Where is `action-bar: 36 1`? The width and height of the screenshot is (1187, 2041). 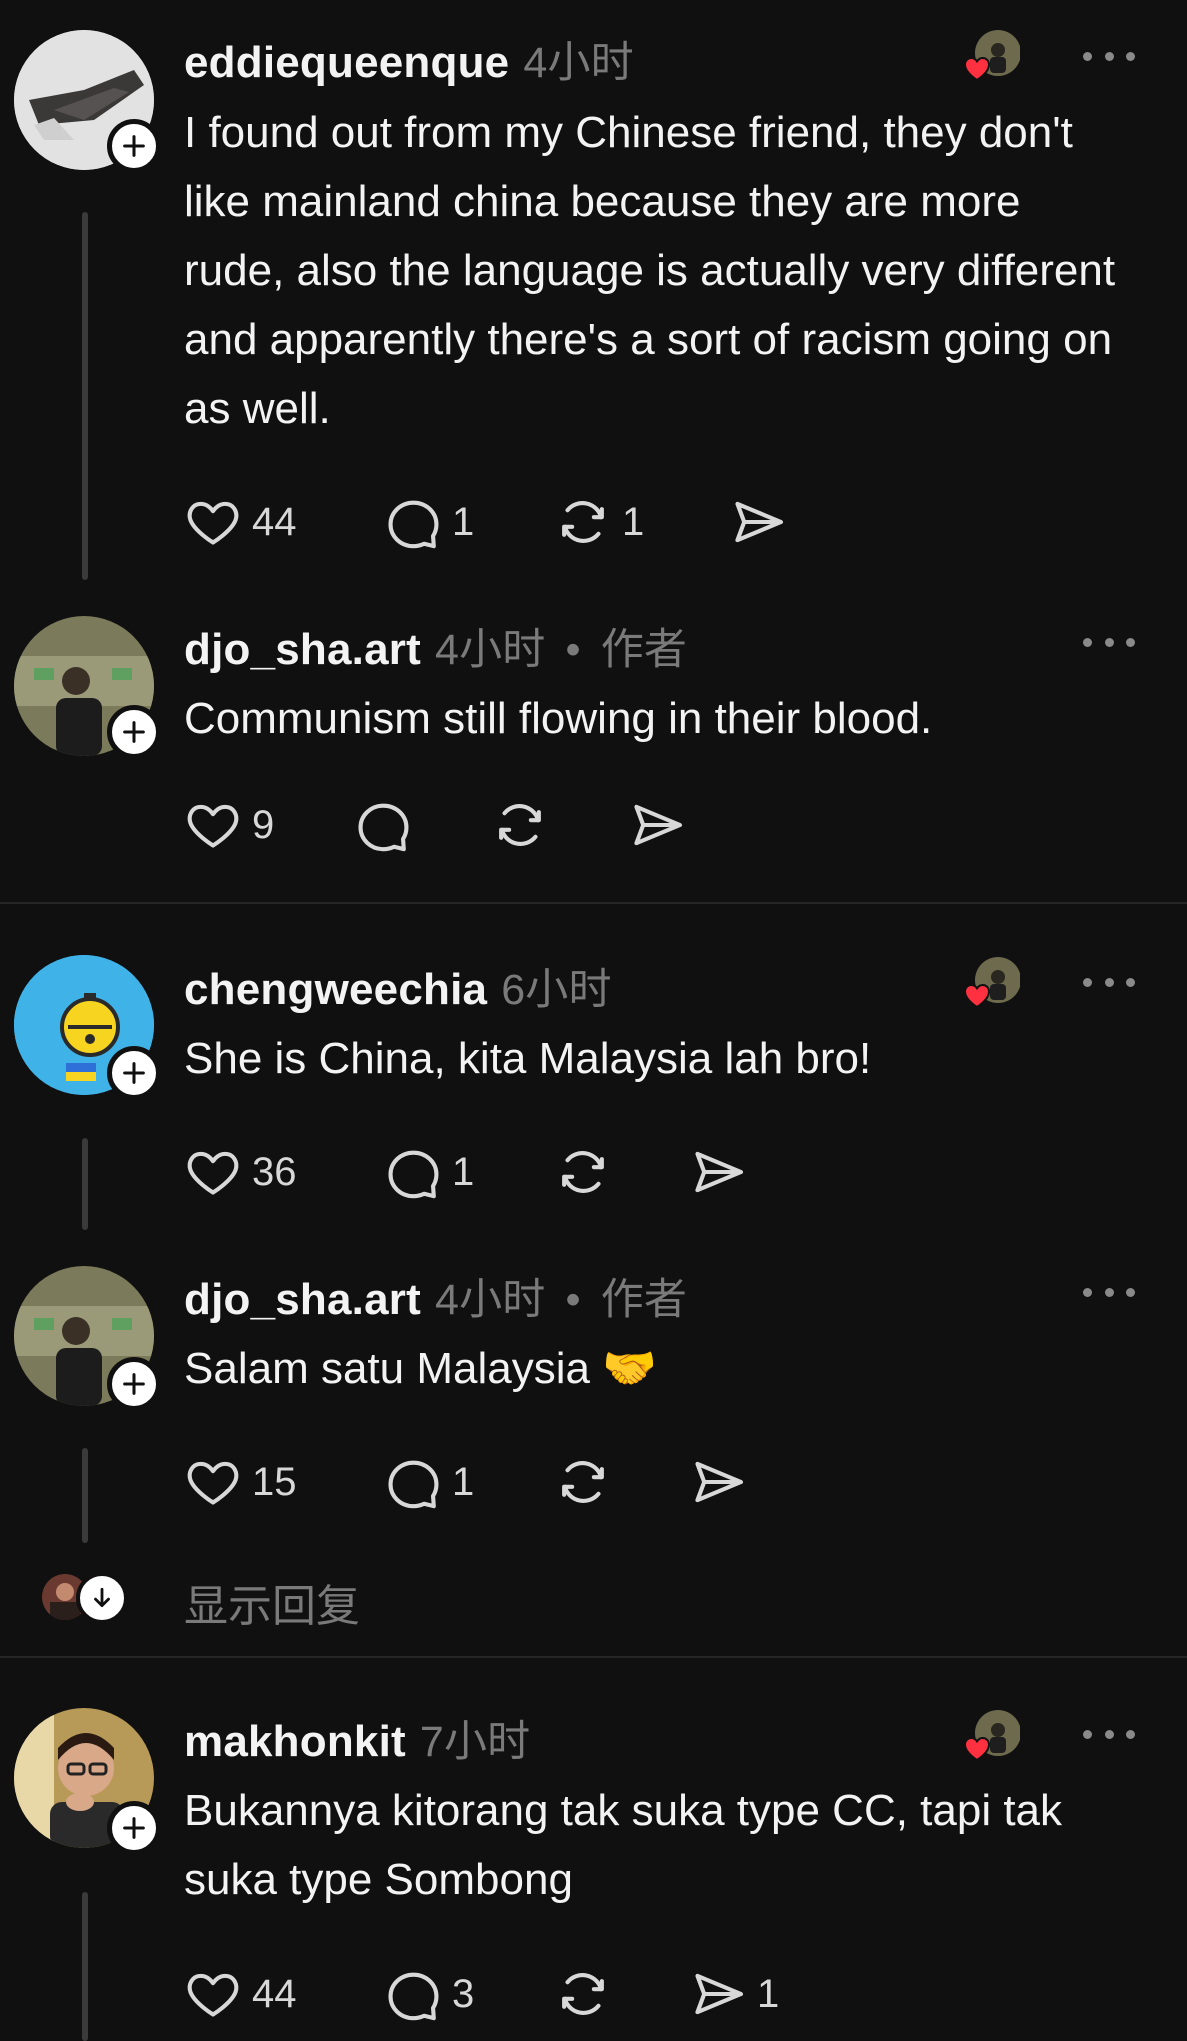 action-bar: 36 1 is located at coordinates (465, 1172).